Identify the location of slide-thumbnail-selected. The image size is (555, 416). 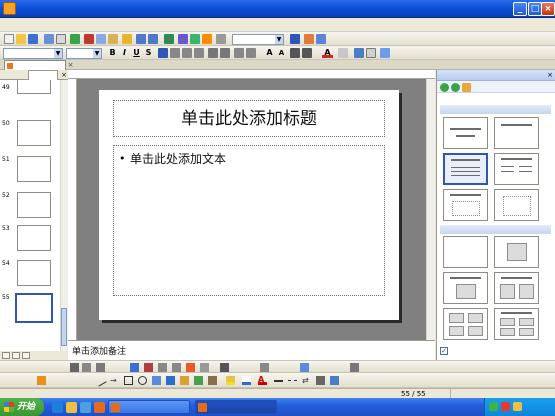
(34, 308).